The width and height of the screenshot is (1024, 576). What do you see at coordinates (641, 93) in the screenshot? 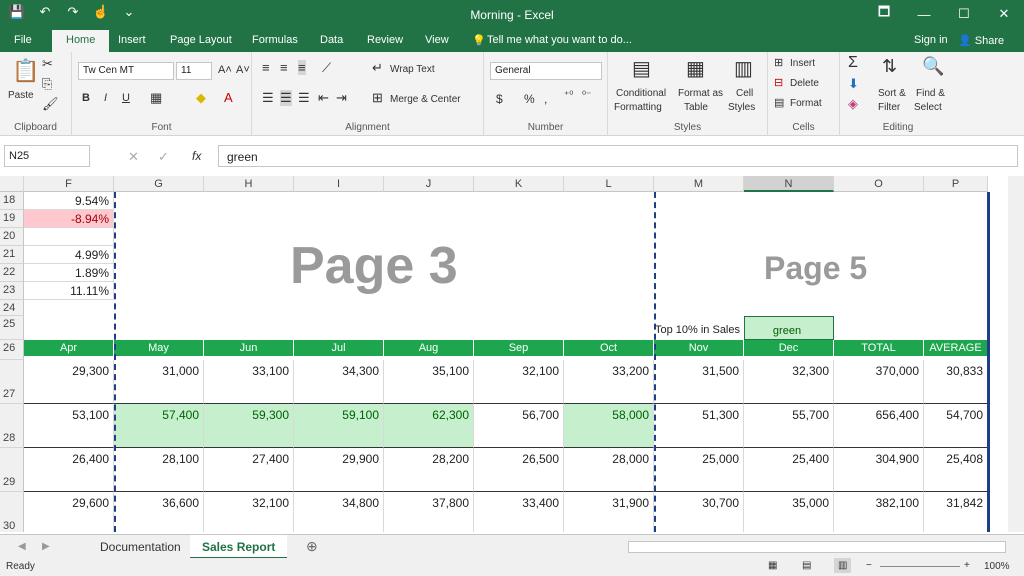
I see `conditional-formatting-label-1: Conditional` at bounding box center [641, 93].